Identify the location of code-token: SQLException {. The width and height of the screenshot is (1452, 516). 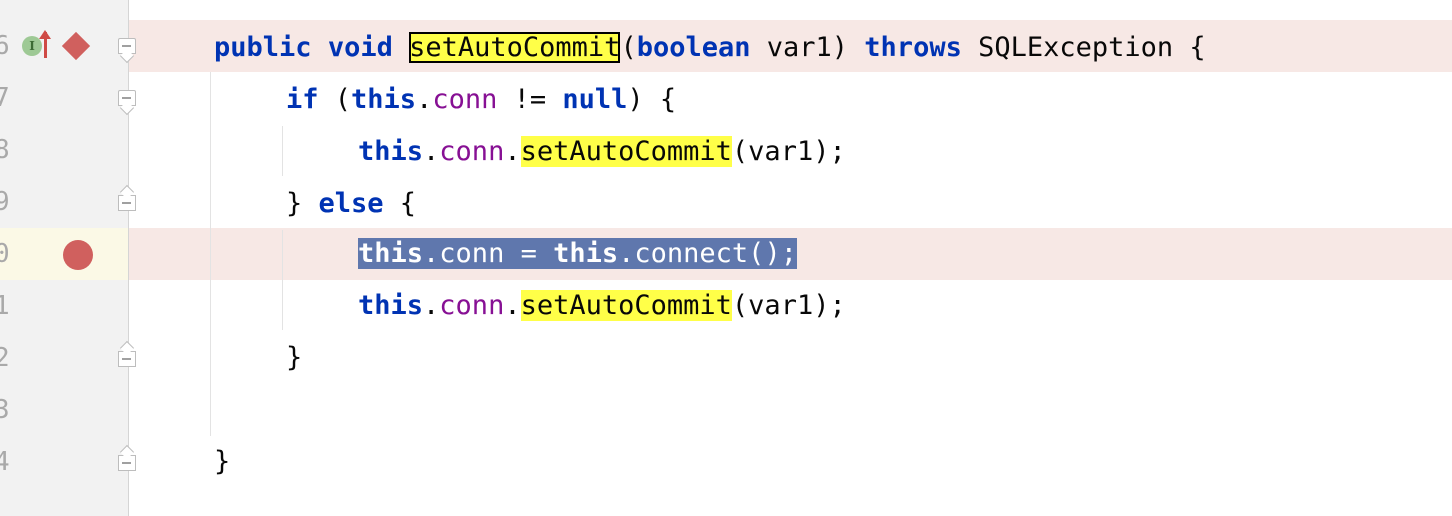
(1083, 47).